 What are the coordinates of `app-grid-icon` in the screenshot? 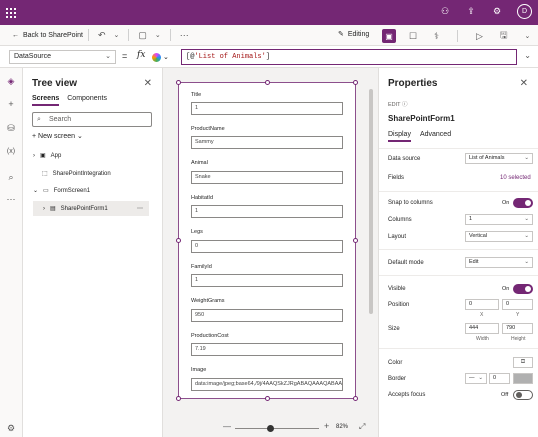 It's located at (11, 12).